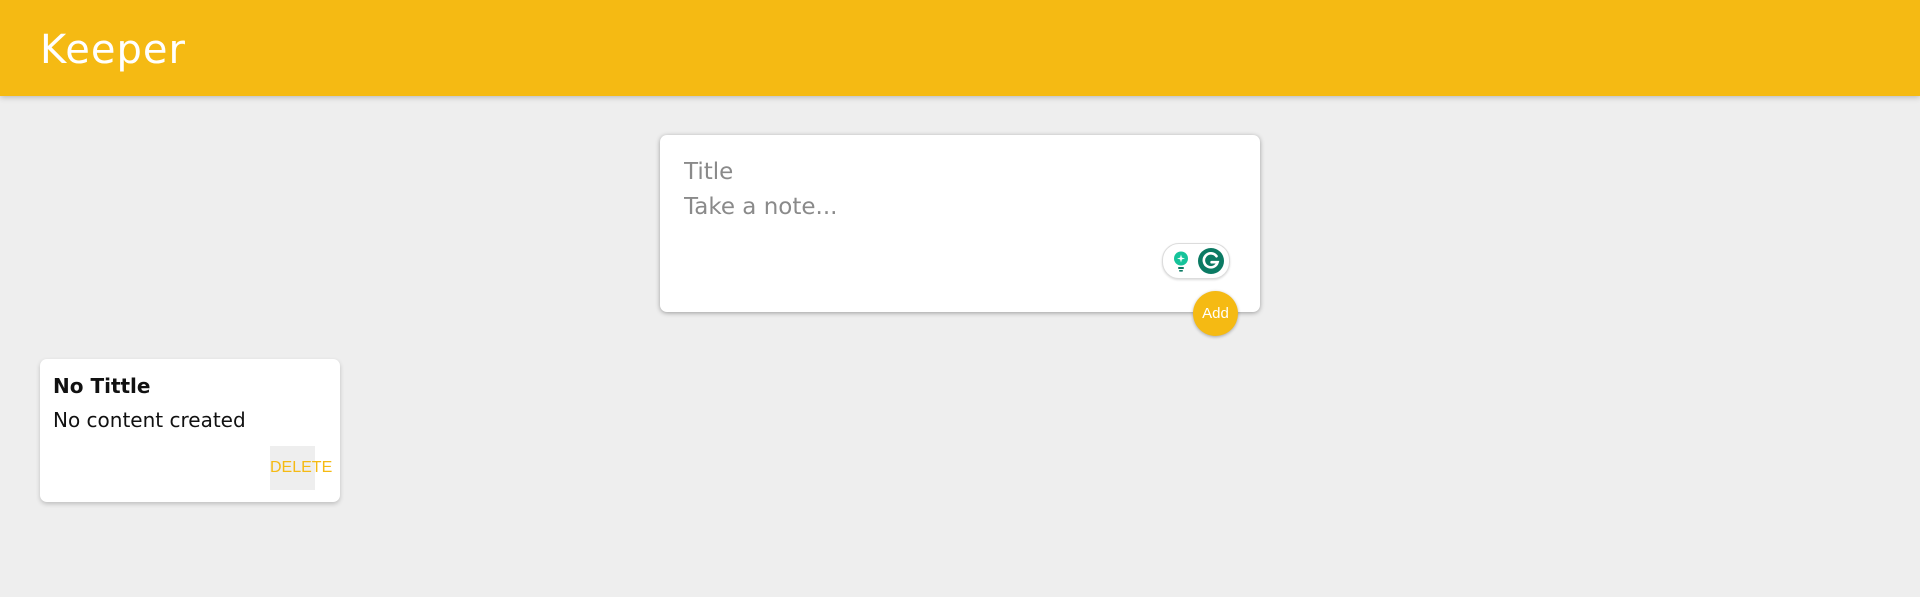  I want to click on note-title-input, so click(954, 172).